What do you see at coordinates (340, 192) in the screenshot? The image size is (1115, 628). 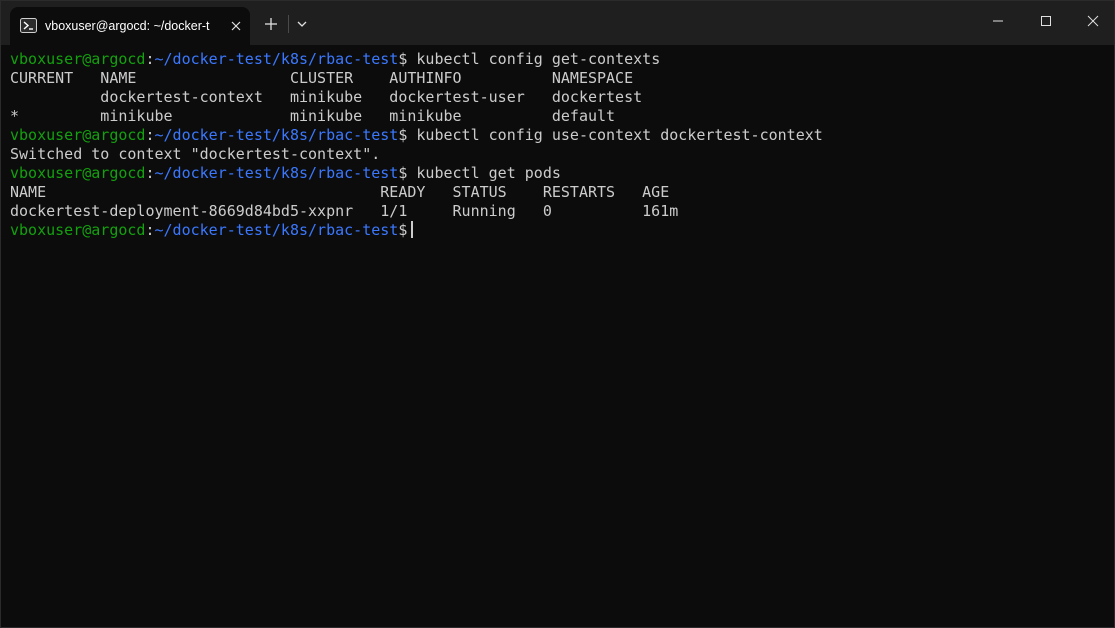 I see `output-line: NAME READY STATUS RESTARTS AGE` at bounding box center [340, 192].